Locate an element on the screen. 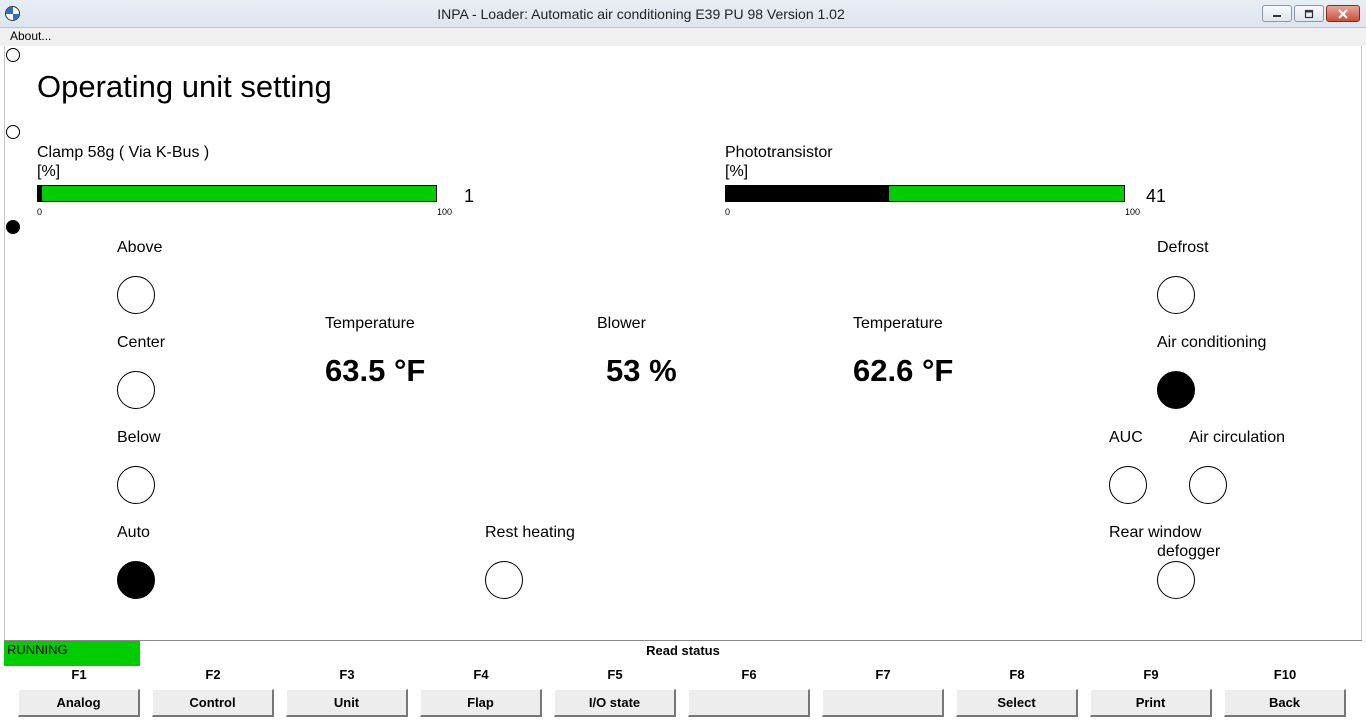 This screenshot has width=1366, height=728. temperature-right-label: Temperature is located at coordinates (898, 323).